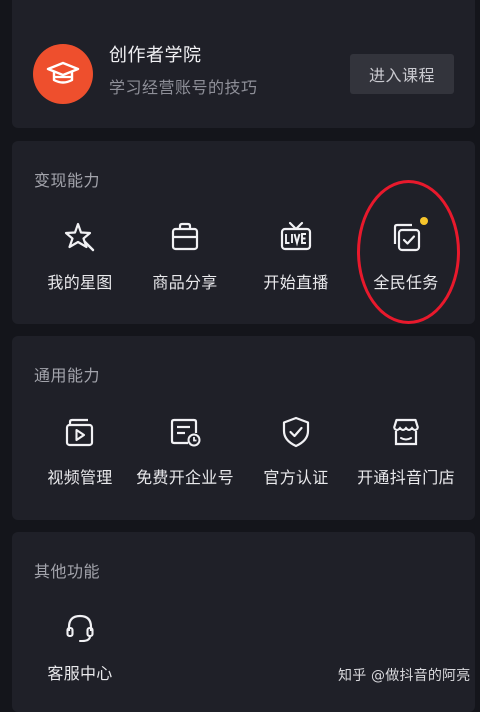 The image size is (480, 712). What do you see at coordinates (79, 432) in the screenshot?
I see `video-file-icon` at bounding box center [79, 432].